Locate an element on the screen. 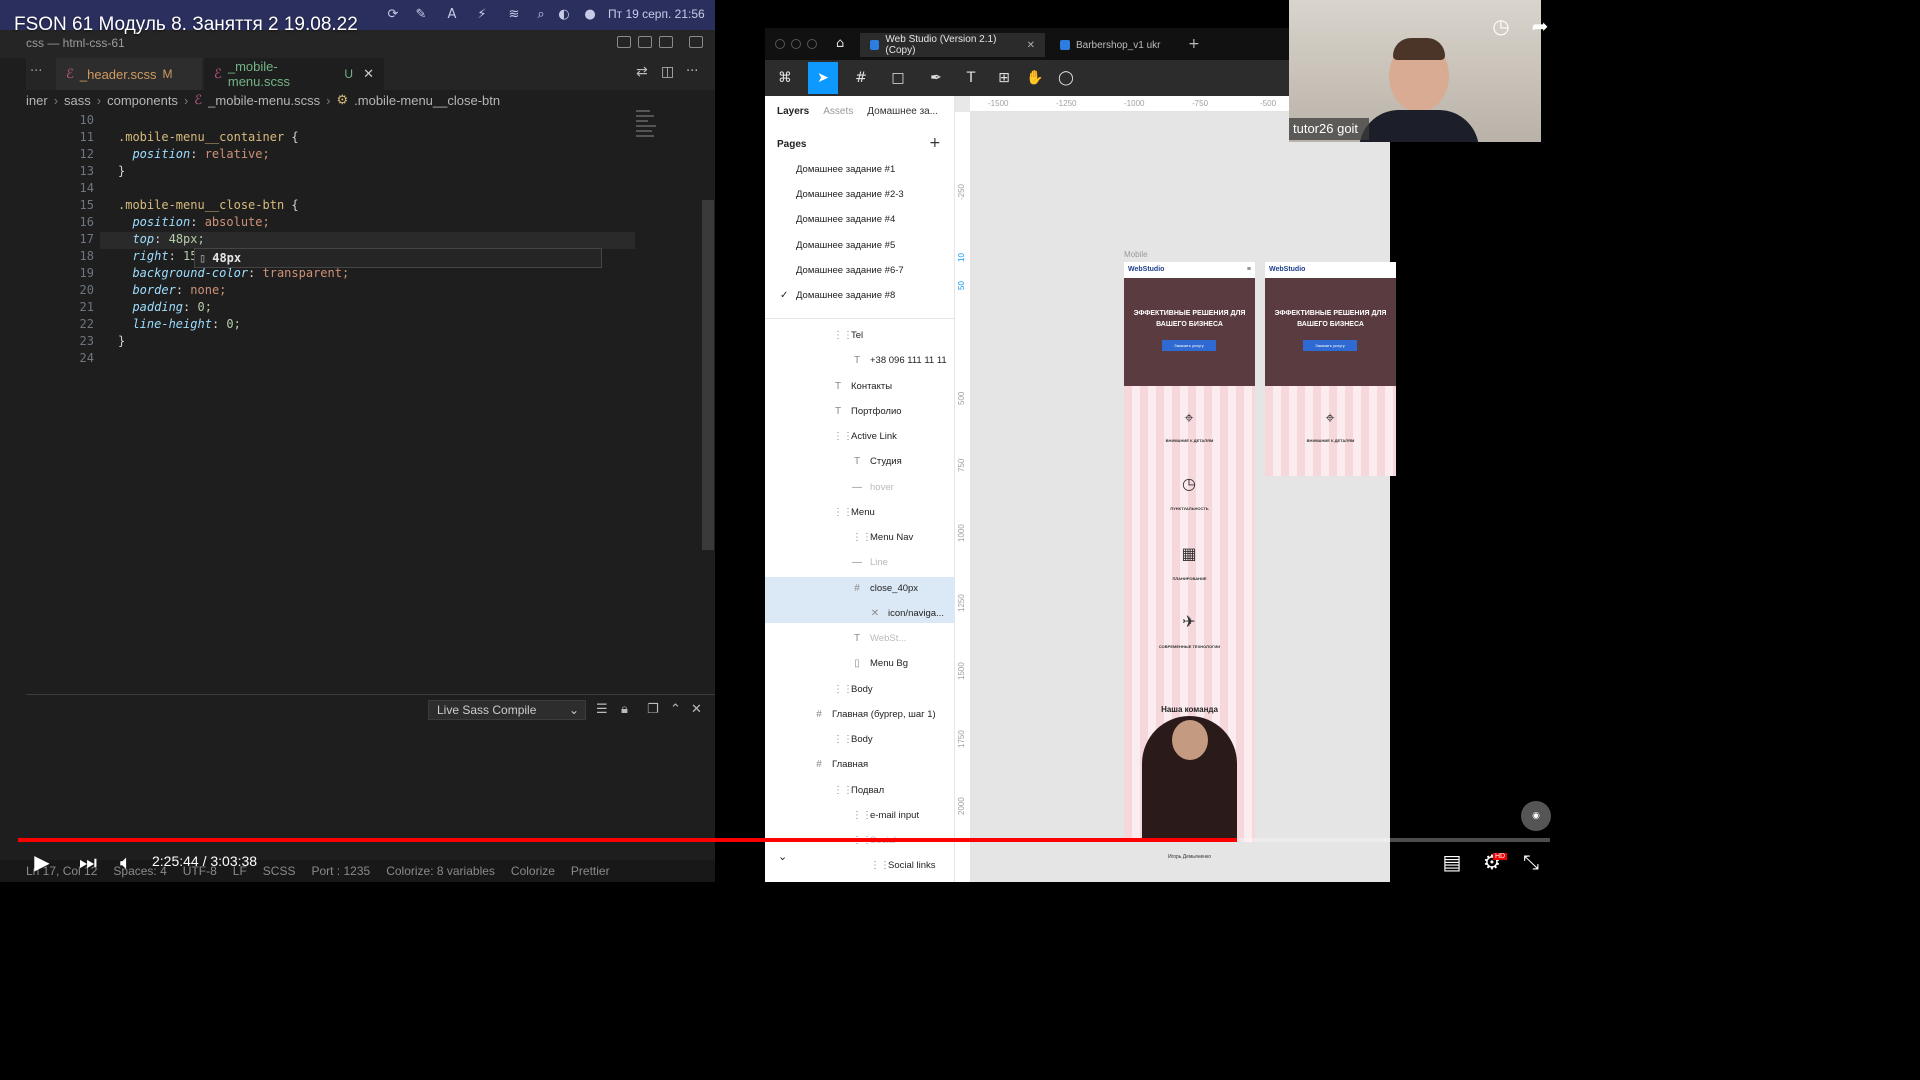  progress-played is located at coordinates (628, 840).